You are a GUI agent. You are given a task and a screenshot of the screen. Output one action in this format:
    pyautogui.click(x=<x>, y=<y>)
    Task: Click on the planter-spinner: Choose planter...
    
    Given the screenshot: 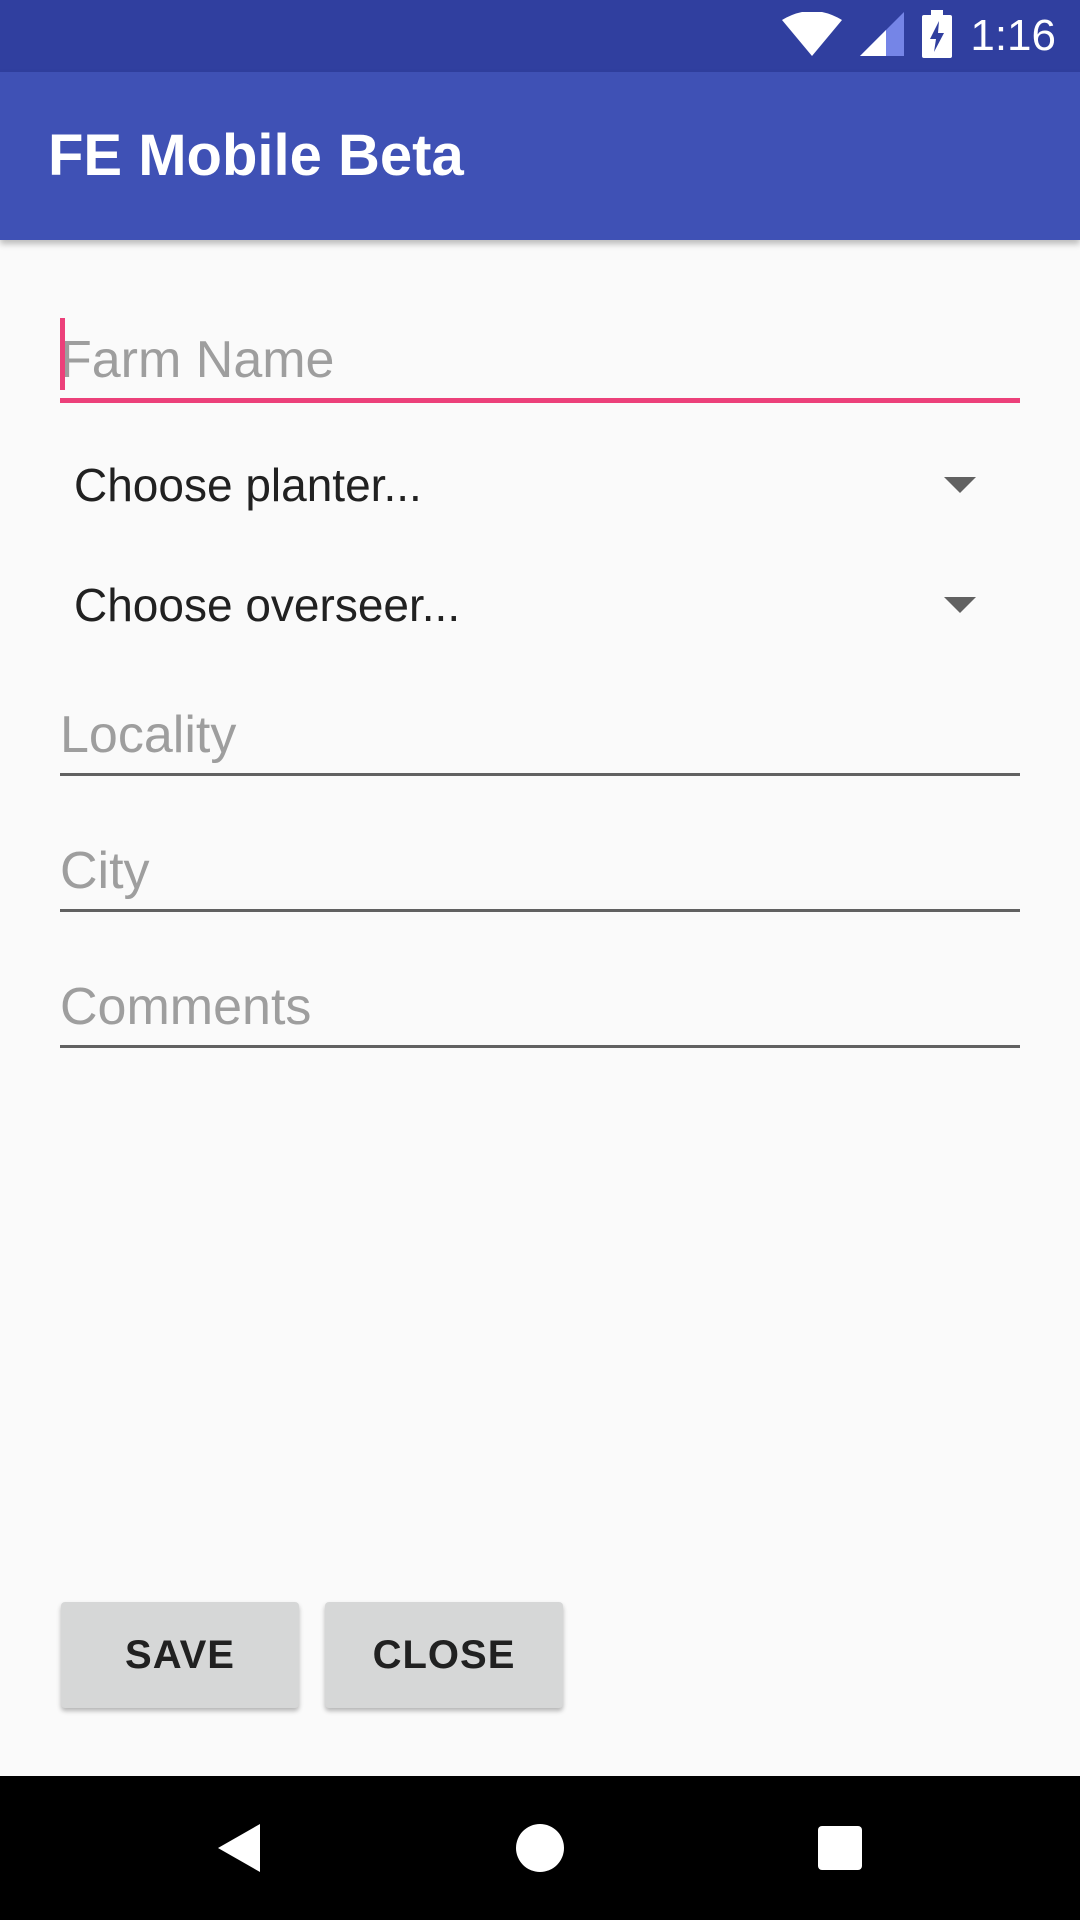 What is the action you would take?
    pyautogui.click(x=540, y=485)
    